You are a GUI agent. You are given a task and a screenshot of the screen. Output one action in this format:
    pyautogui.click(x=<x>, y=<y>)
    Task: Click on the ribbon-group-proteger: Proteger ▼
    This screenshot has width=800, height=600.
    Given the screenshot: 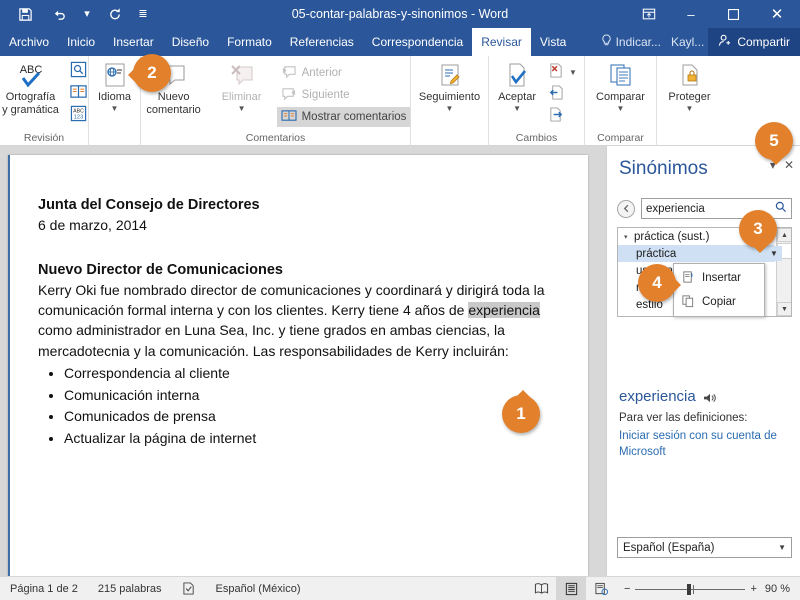 What is the action you would take?
    pyautogui.click(x=689, y=101)
    